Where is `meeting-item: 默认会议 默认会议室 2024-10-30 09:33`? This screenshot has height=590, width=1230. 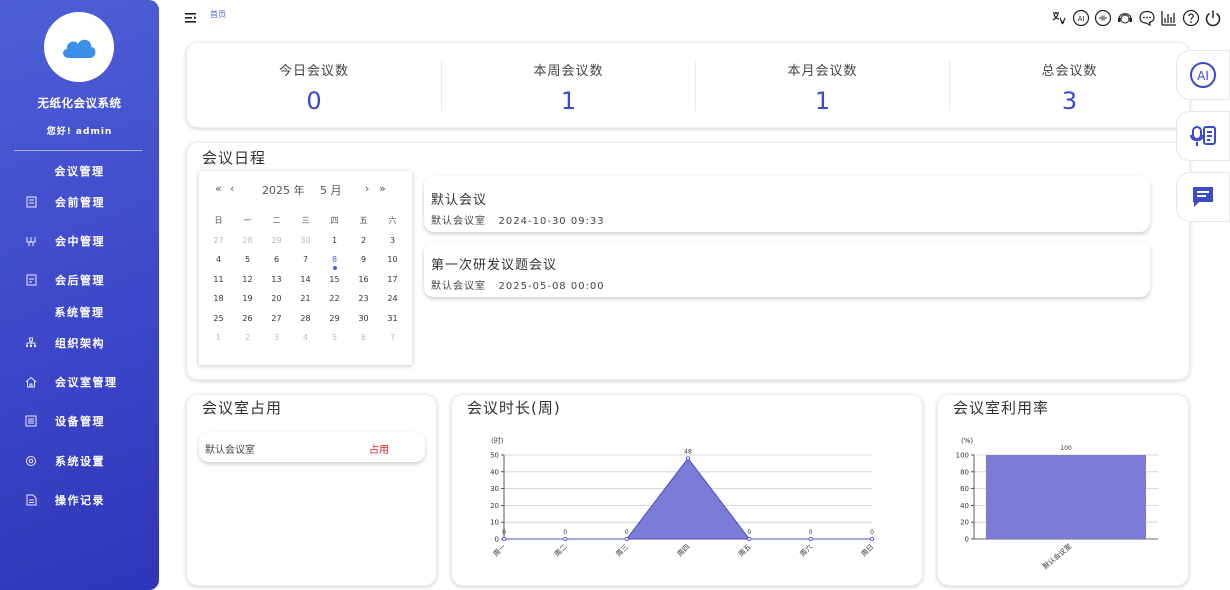
meeting-item: 默认会议 默认会议室 2024-10-30 09:33 is located at coordinates (787, 204).